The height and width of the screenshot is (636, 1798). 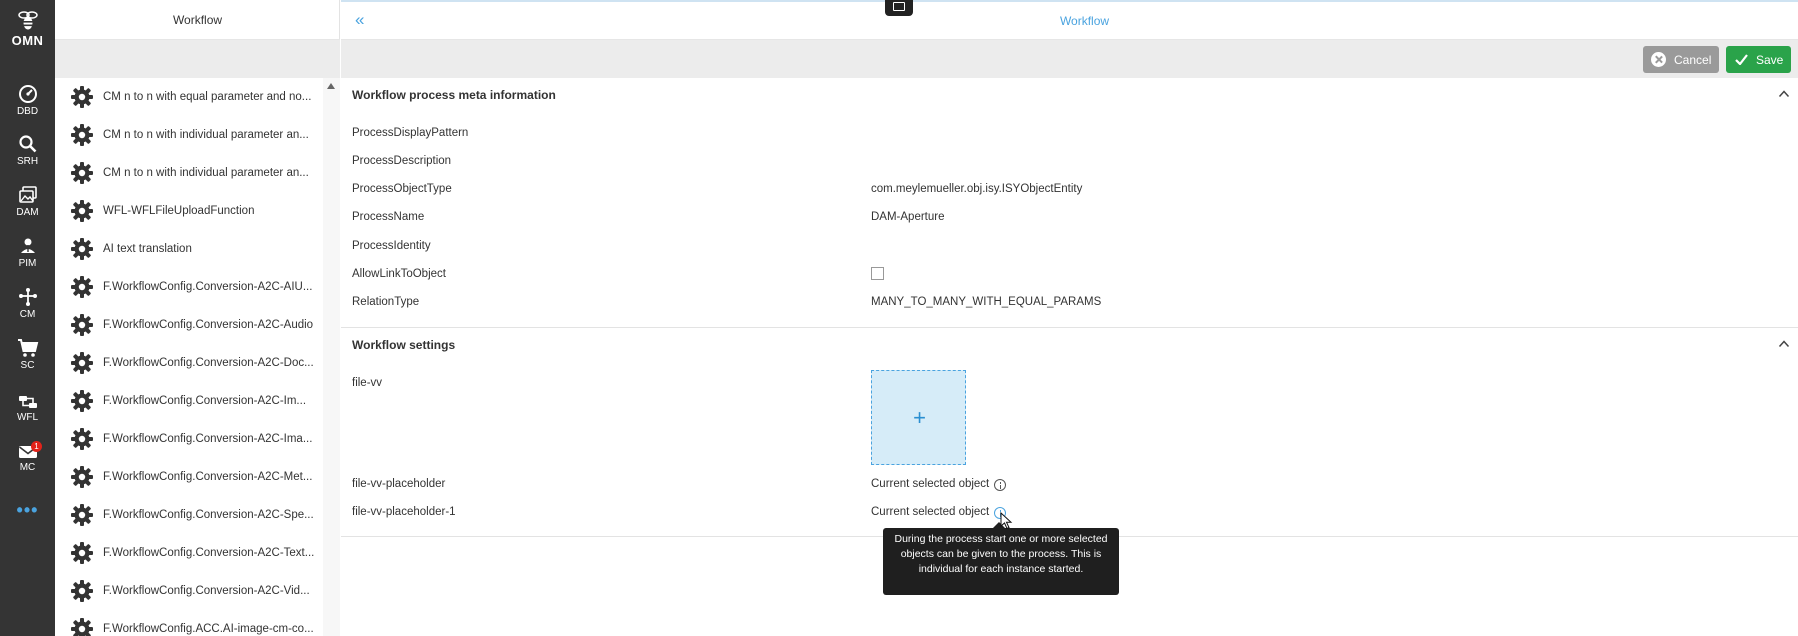 What do you see at coordinates (27, 365) in the screenshot?
I see `nav-label: SC` at bounding box center [27, 365].